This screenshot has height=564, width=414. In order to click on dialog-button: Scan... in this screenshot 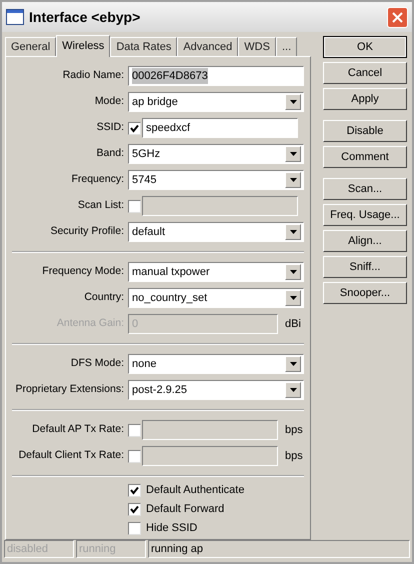, I will do `click(365, 189)`.